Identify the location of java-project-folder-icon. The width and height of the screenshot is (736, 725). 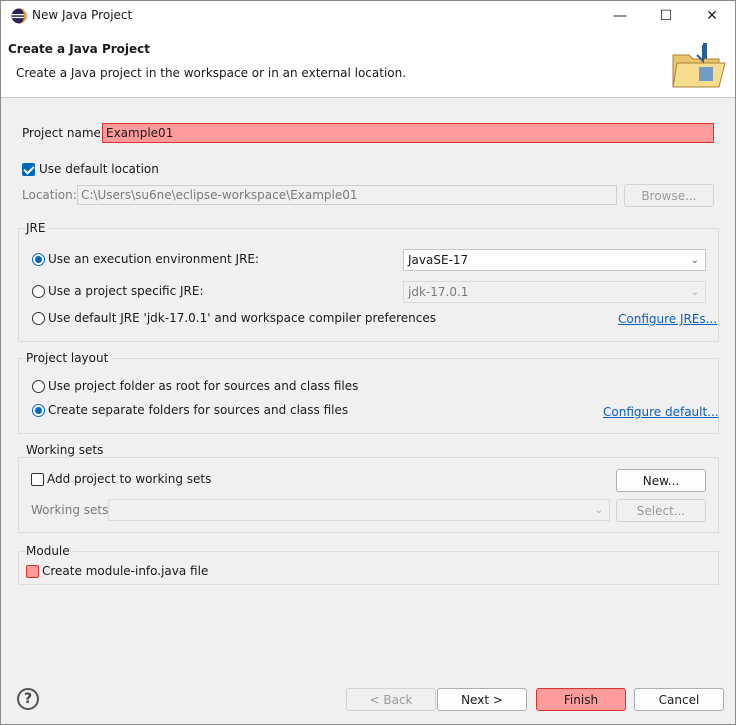
(699, 65).